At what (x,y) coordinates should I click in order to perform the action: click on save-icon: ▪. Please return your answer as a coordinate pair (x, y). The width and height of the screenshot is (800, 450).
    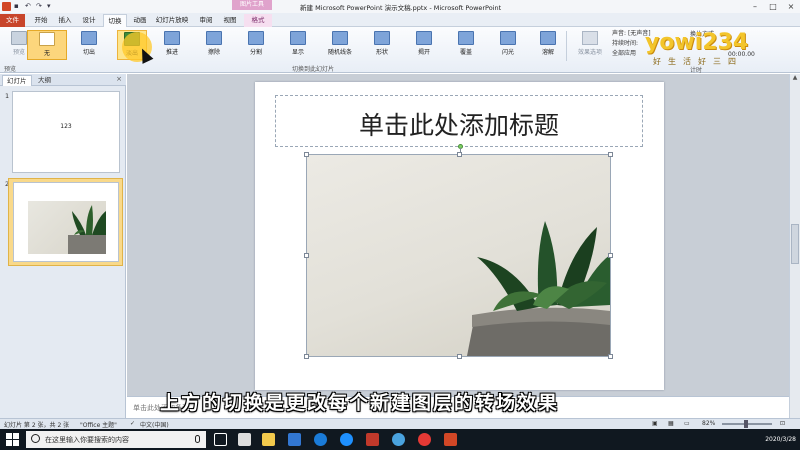
    Looking at the image, I should click on (18, 6).